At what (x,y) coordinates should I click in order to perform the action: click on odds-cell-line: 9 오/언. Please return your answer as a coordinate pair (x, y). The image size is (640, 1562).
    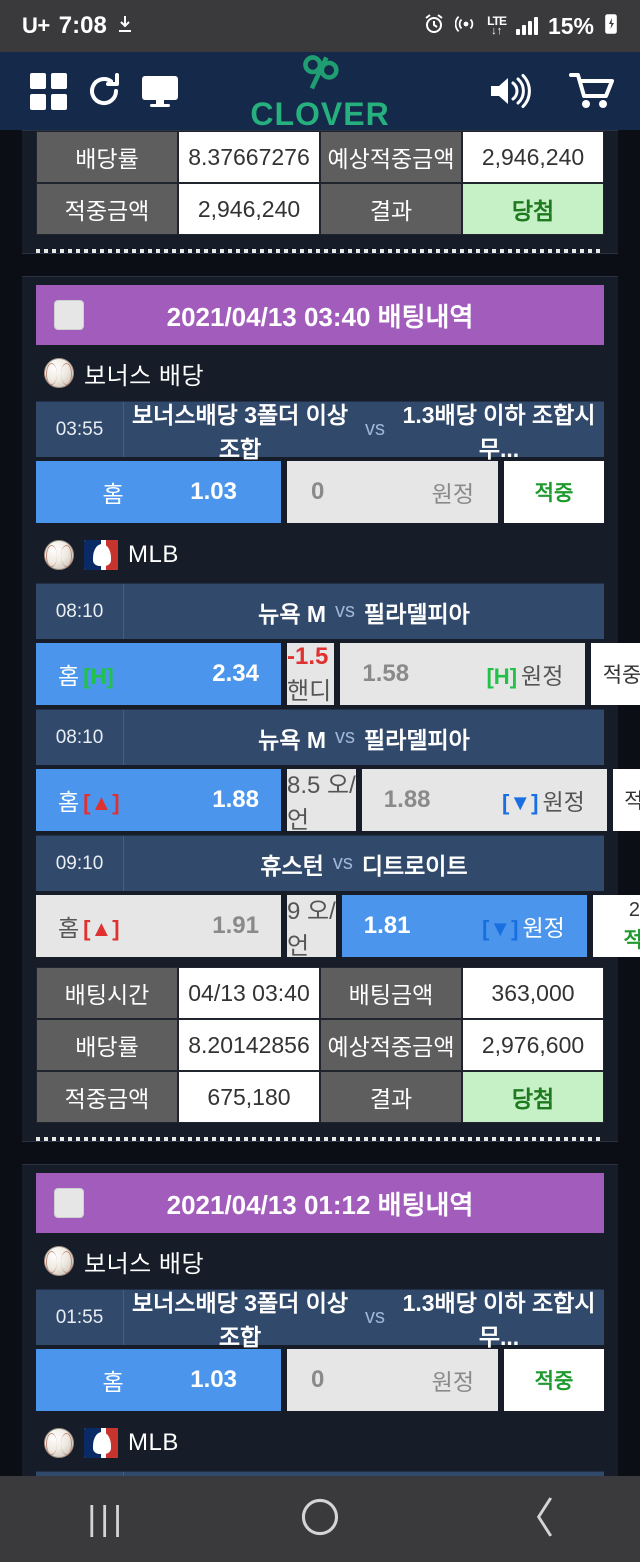
    Looking at the image, I should click on (311, 927).